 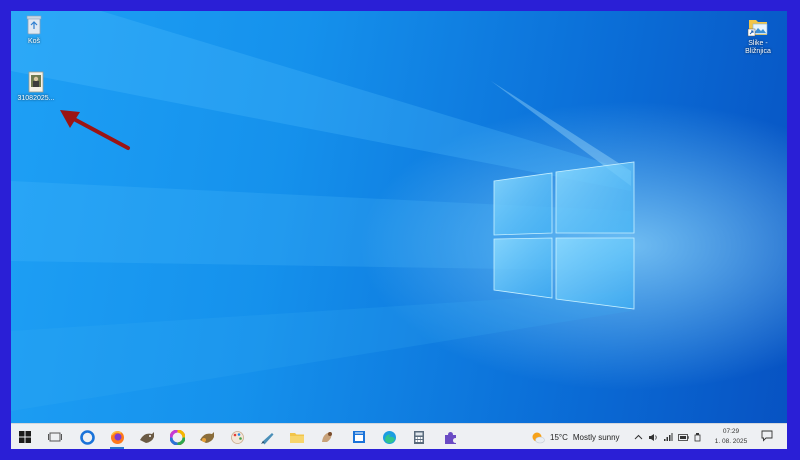 What do you see at coordinates (731, 431) in the screenshot?
I see `clock-time: 07:29` at bounding box center [731, 431].